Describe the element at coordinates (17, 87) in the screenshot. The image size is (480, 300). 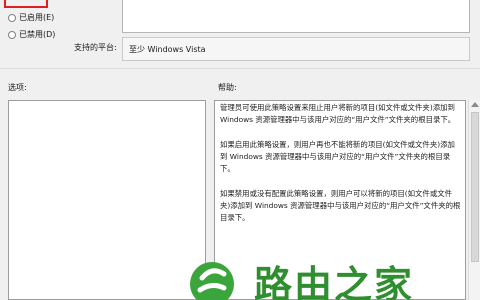
I see `options-label: 选项:` at that location.